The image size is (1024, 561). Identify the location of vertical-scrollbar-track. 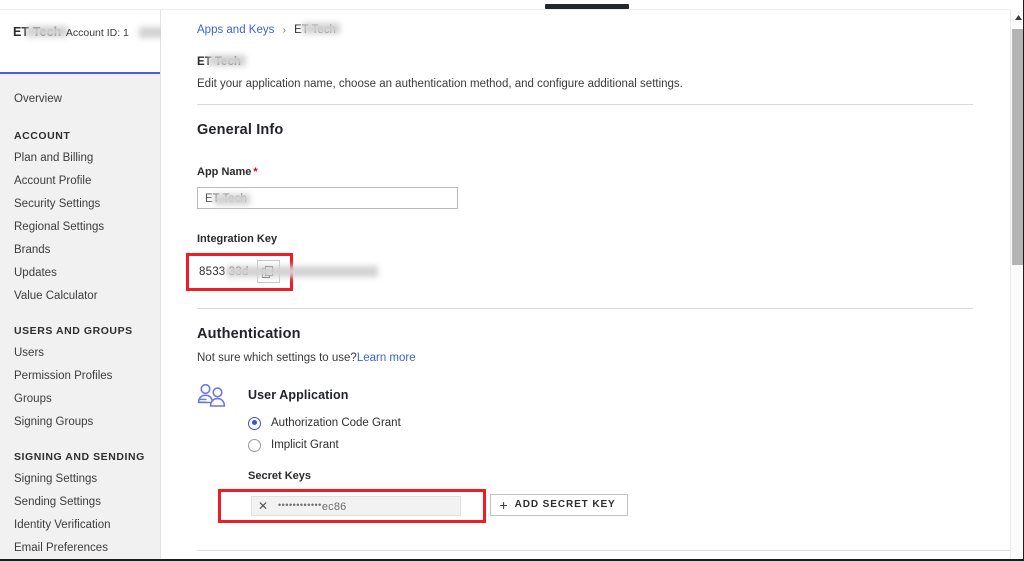
(1017, 285).